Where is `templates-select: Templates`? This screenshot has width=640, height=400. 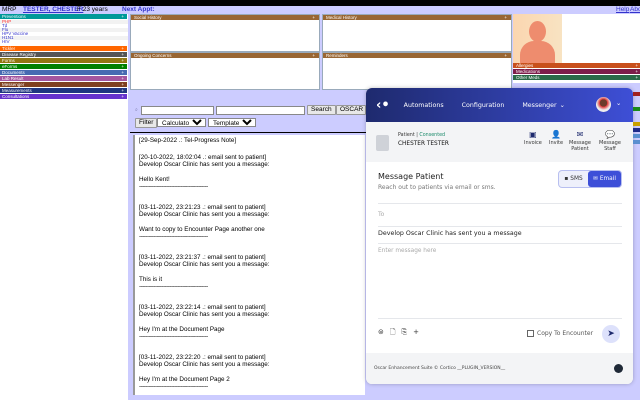 templates-select: Templates is located at coordinates (232, 122).